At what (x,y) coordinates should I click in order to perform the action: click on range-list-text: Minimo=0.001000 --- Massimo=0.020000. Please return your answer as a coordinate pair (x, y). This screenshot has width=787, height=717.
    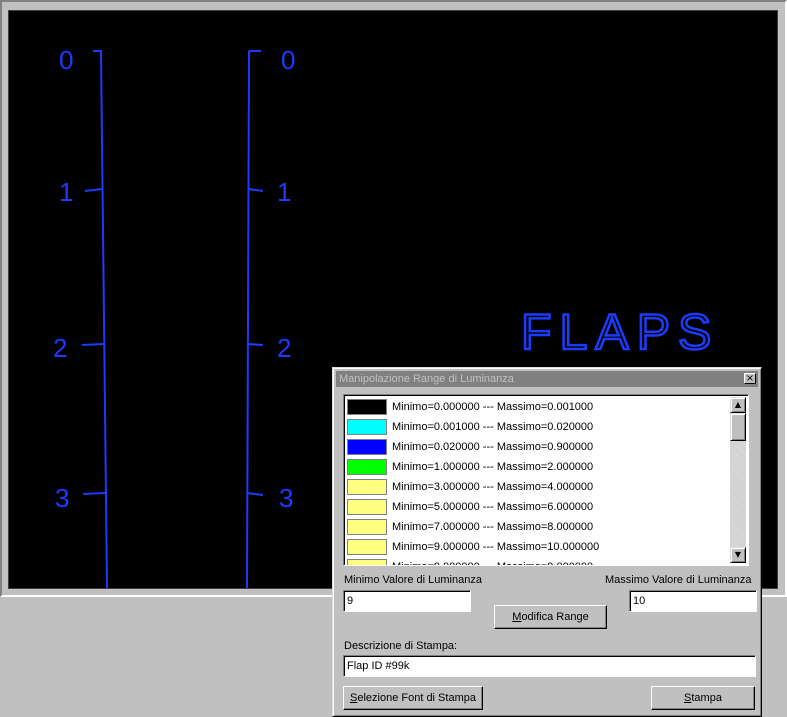
    Looking at the image, I should click on (493, 427).